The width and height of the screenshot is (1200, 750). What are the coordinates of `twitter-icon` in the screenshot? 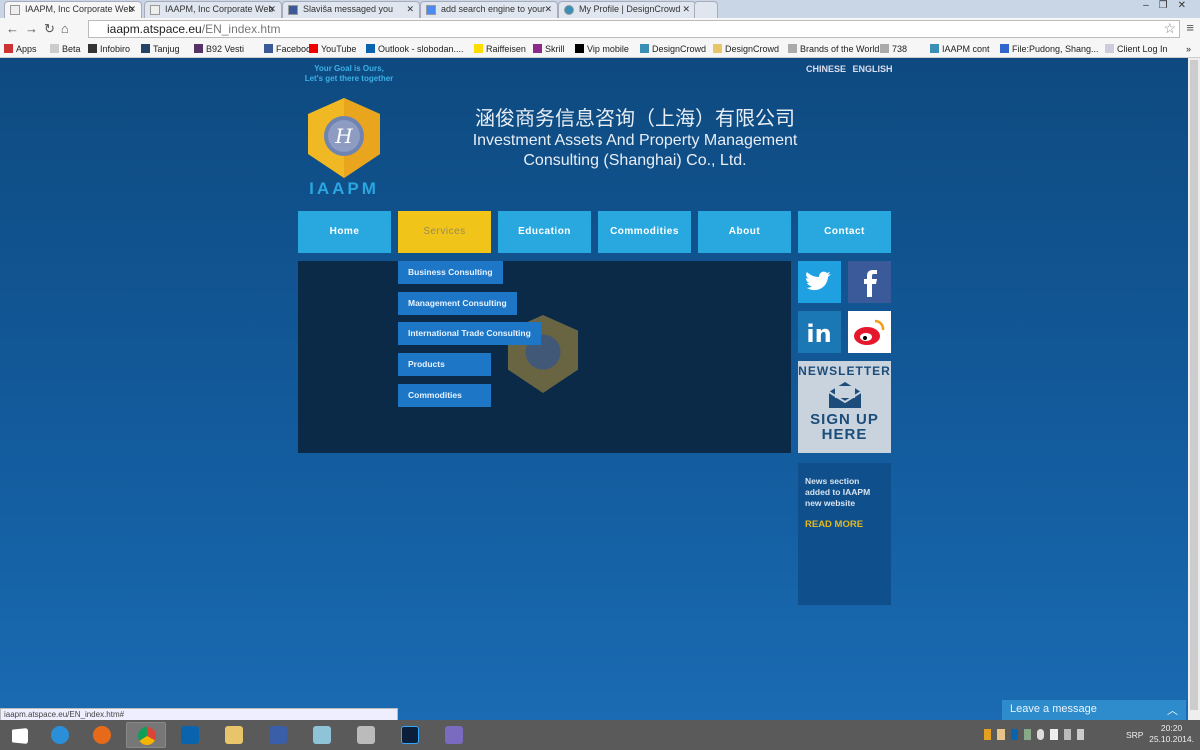 It's located at (819, 282).